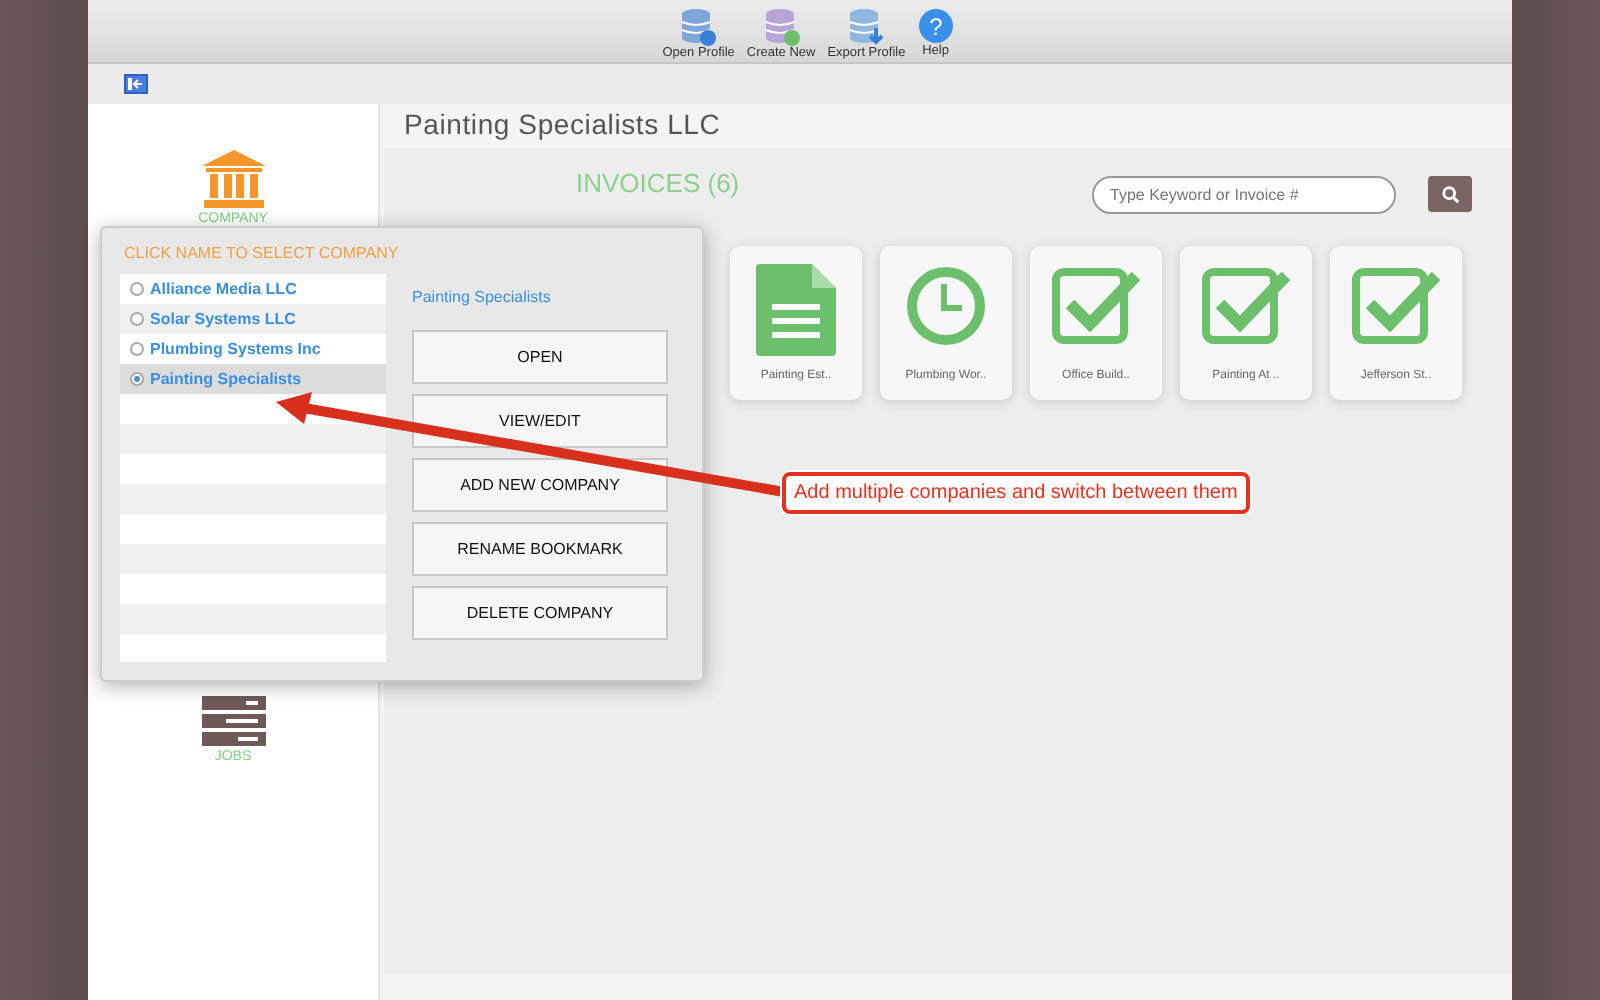  I want to click on company-list-item: Plumbing Systems Inc, so click(253, 349).